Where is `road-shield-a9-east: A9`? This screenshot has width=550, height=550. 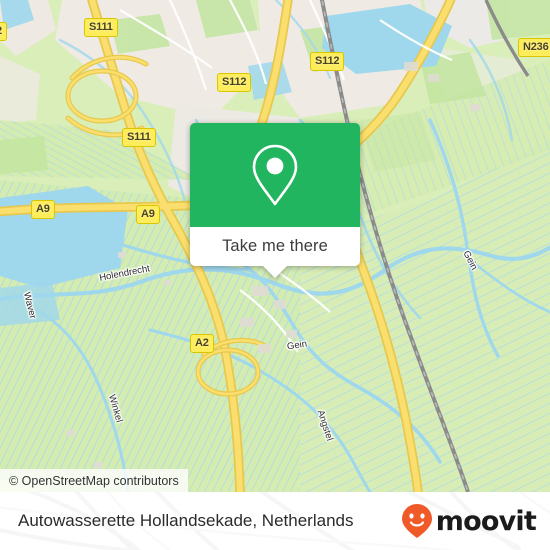 road-shield-a9-east: A9 is located at coordinates (148, 214).